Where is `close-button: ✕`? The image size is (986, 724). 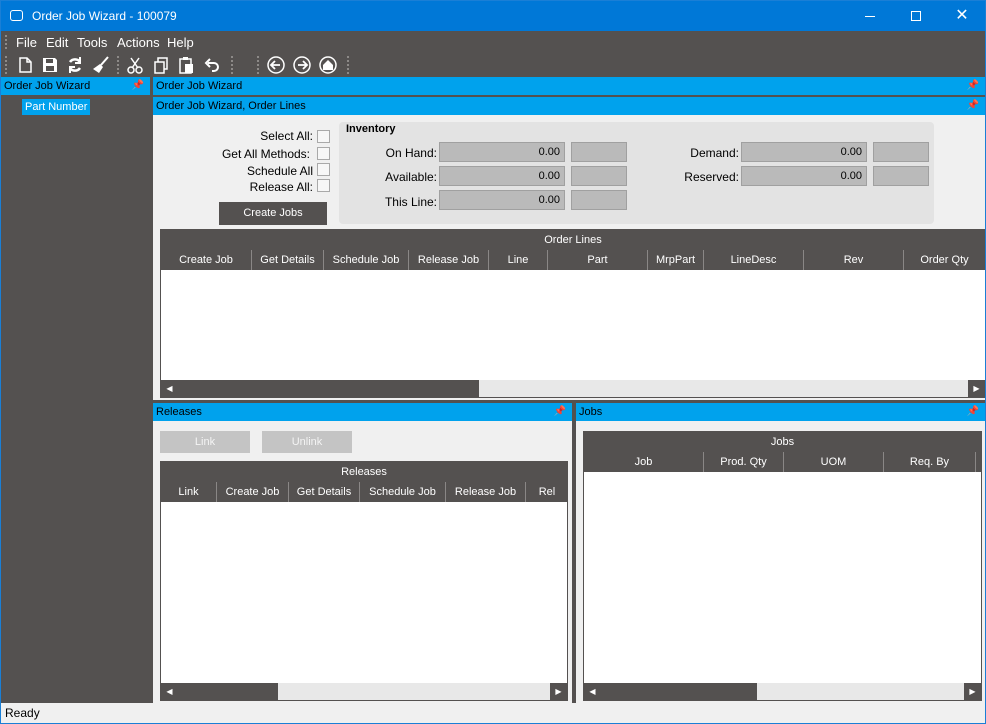 close-button: ✕ is located at coordinates (962, 16).